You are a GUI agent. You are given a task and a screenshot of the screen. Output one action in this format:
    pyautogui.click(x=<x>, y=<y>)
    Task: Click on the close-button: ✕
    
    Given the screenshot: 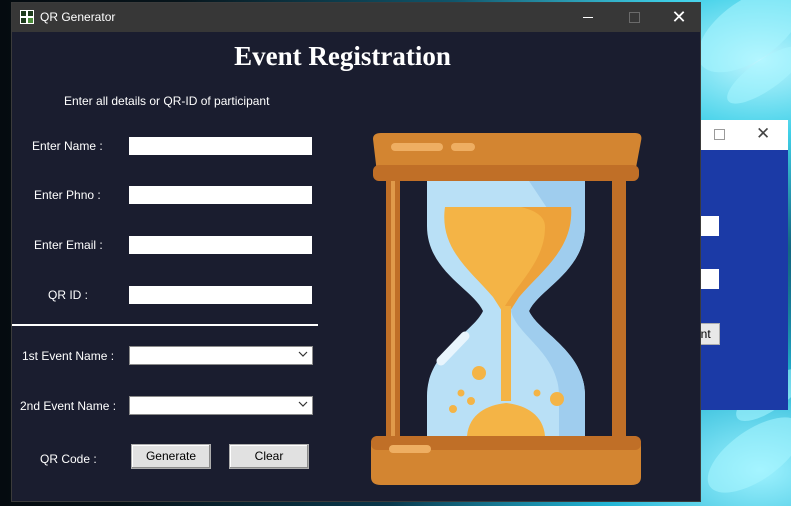 What is the action you would take?
    pyautogui.click(x=679, y=17)
    